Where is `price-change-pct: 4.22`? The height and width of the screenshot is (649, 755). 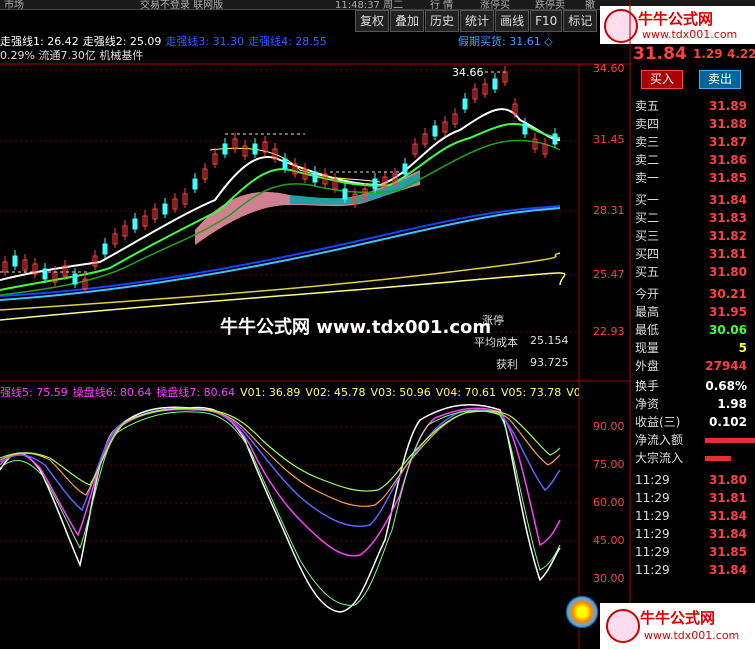 price-change-pct: 4.22 is located at coordinates (741, 54).